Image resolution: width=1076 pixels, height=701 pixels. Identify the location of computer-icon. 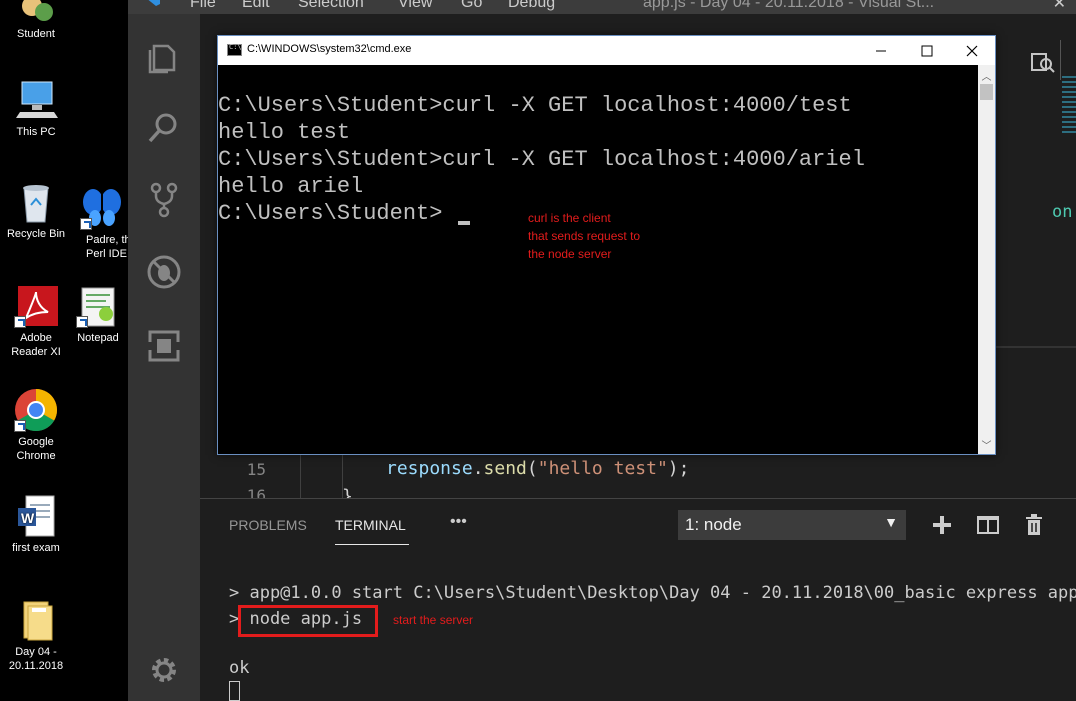
(36, 100).